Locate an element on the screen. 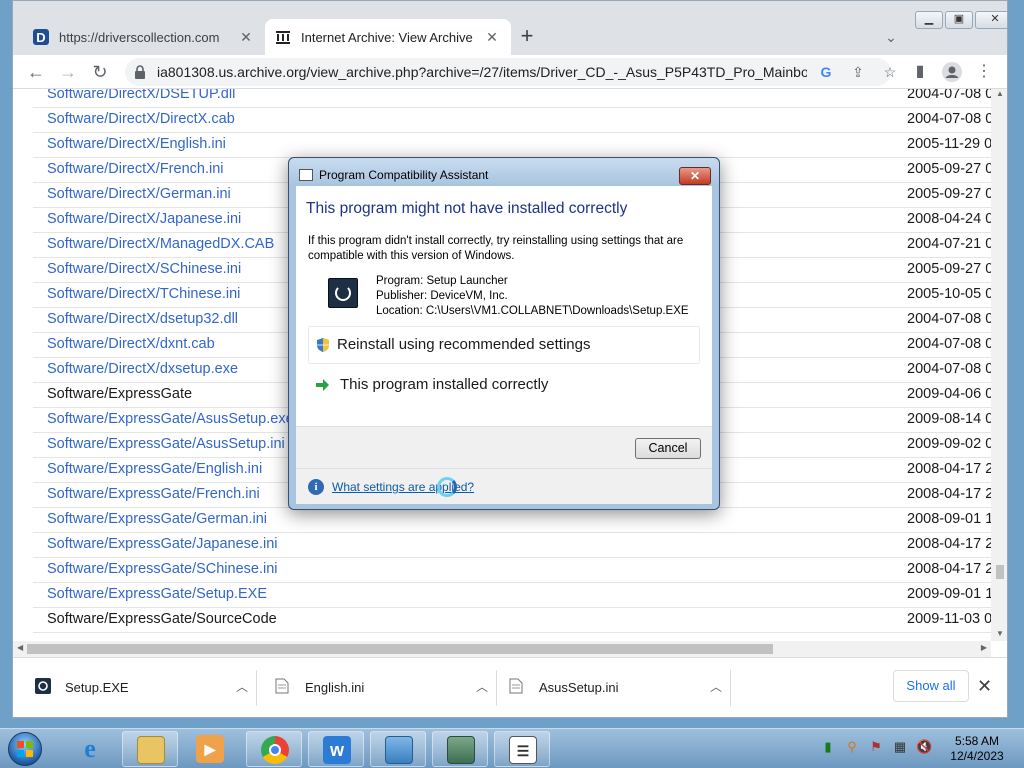 The image size is (1024, 768). back-arrow-icon: ← is located at coordinates (36, 72).